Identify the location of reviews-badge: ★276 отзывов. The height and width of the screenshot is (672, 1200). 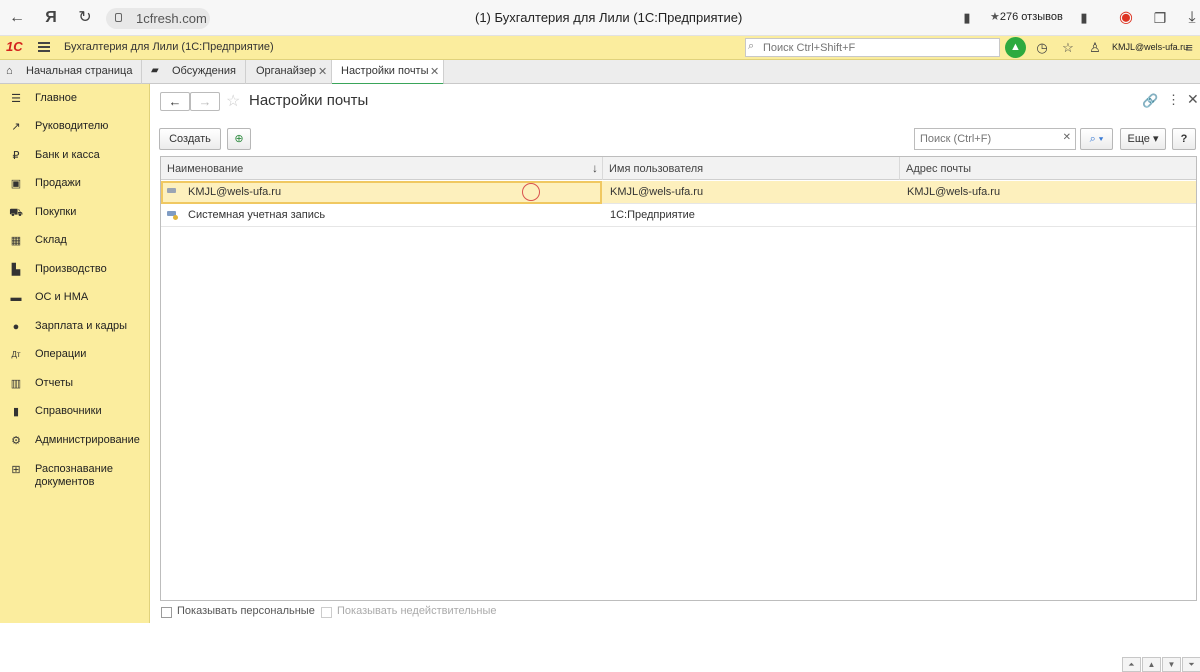
(1026, 16).